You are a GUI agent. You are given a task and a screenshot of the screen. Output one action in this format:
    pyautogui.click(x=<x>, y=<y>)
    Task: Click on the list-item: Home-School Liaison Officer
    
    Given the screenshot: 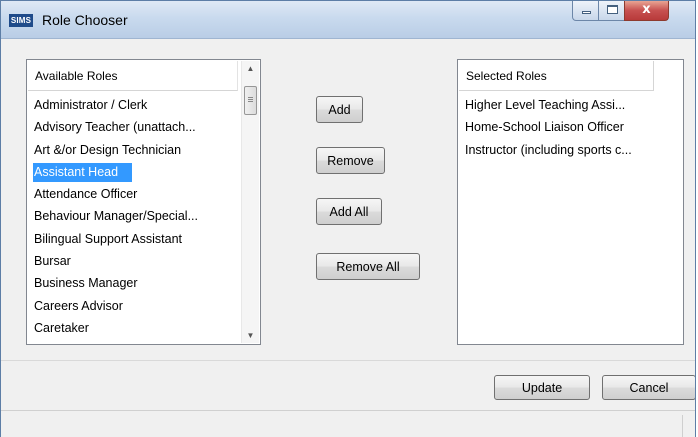 What is the action you would take?
    pyautogui.click(x=545, y=127)
    